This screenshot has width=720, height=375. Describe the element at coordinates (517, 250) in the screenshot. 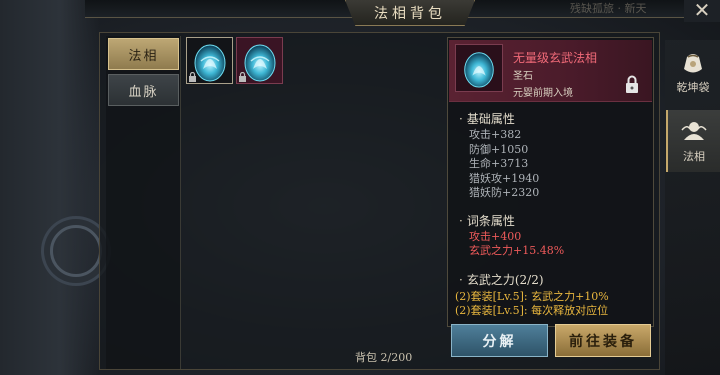

I see `affix-line: 玄武之力+15.48%` at that location.